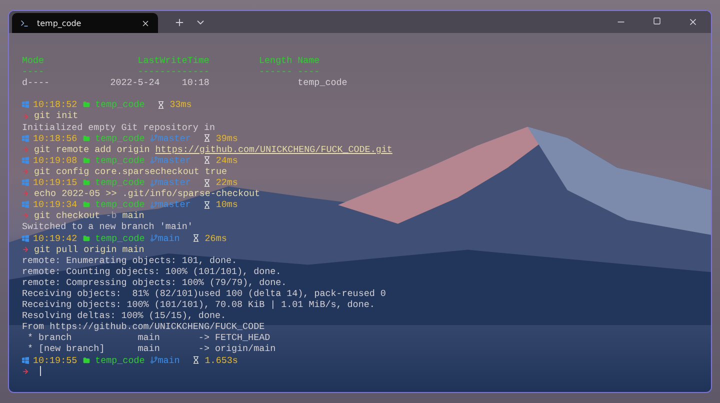 This screenshot has height=403, width=720. Describe the element at coordinates (179, 22) in the screenshot. I see `new-tab-icon` at that location.